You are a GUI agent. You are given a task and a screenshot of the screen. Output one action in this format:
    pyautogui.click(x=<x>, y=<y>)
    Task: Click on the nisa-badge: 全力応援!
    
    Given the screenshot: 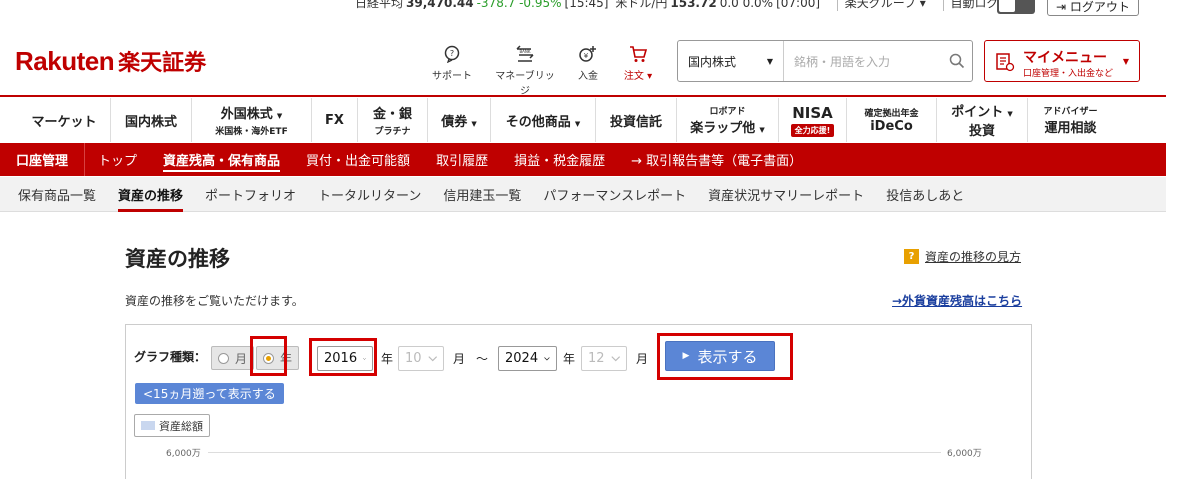 What is the action you would take?
    pyautogui.click(x=812, y=130)
    